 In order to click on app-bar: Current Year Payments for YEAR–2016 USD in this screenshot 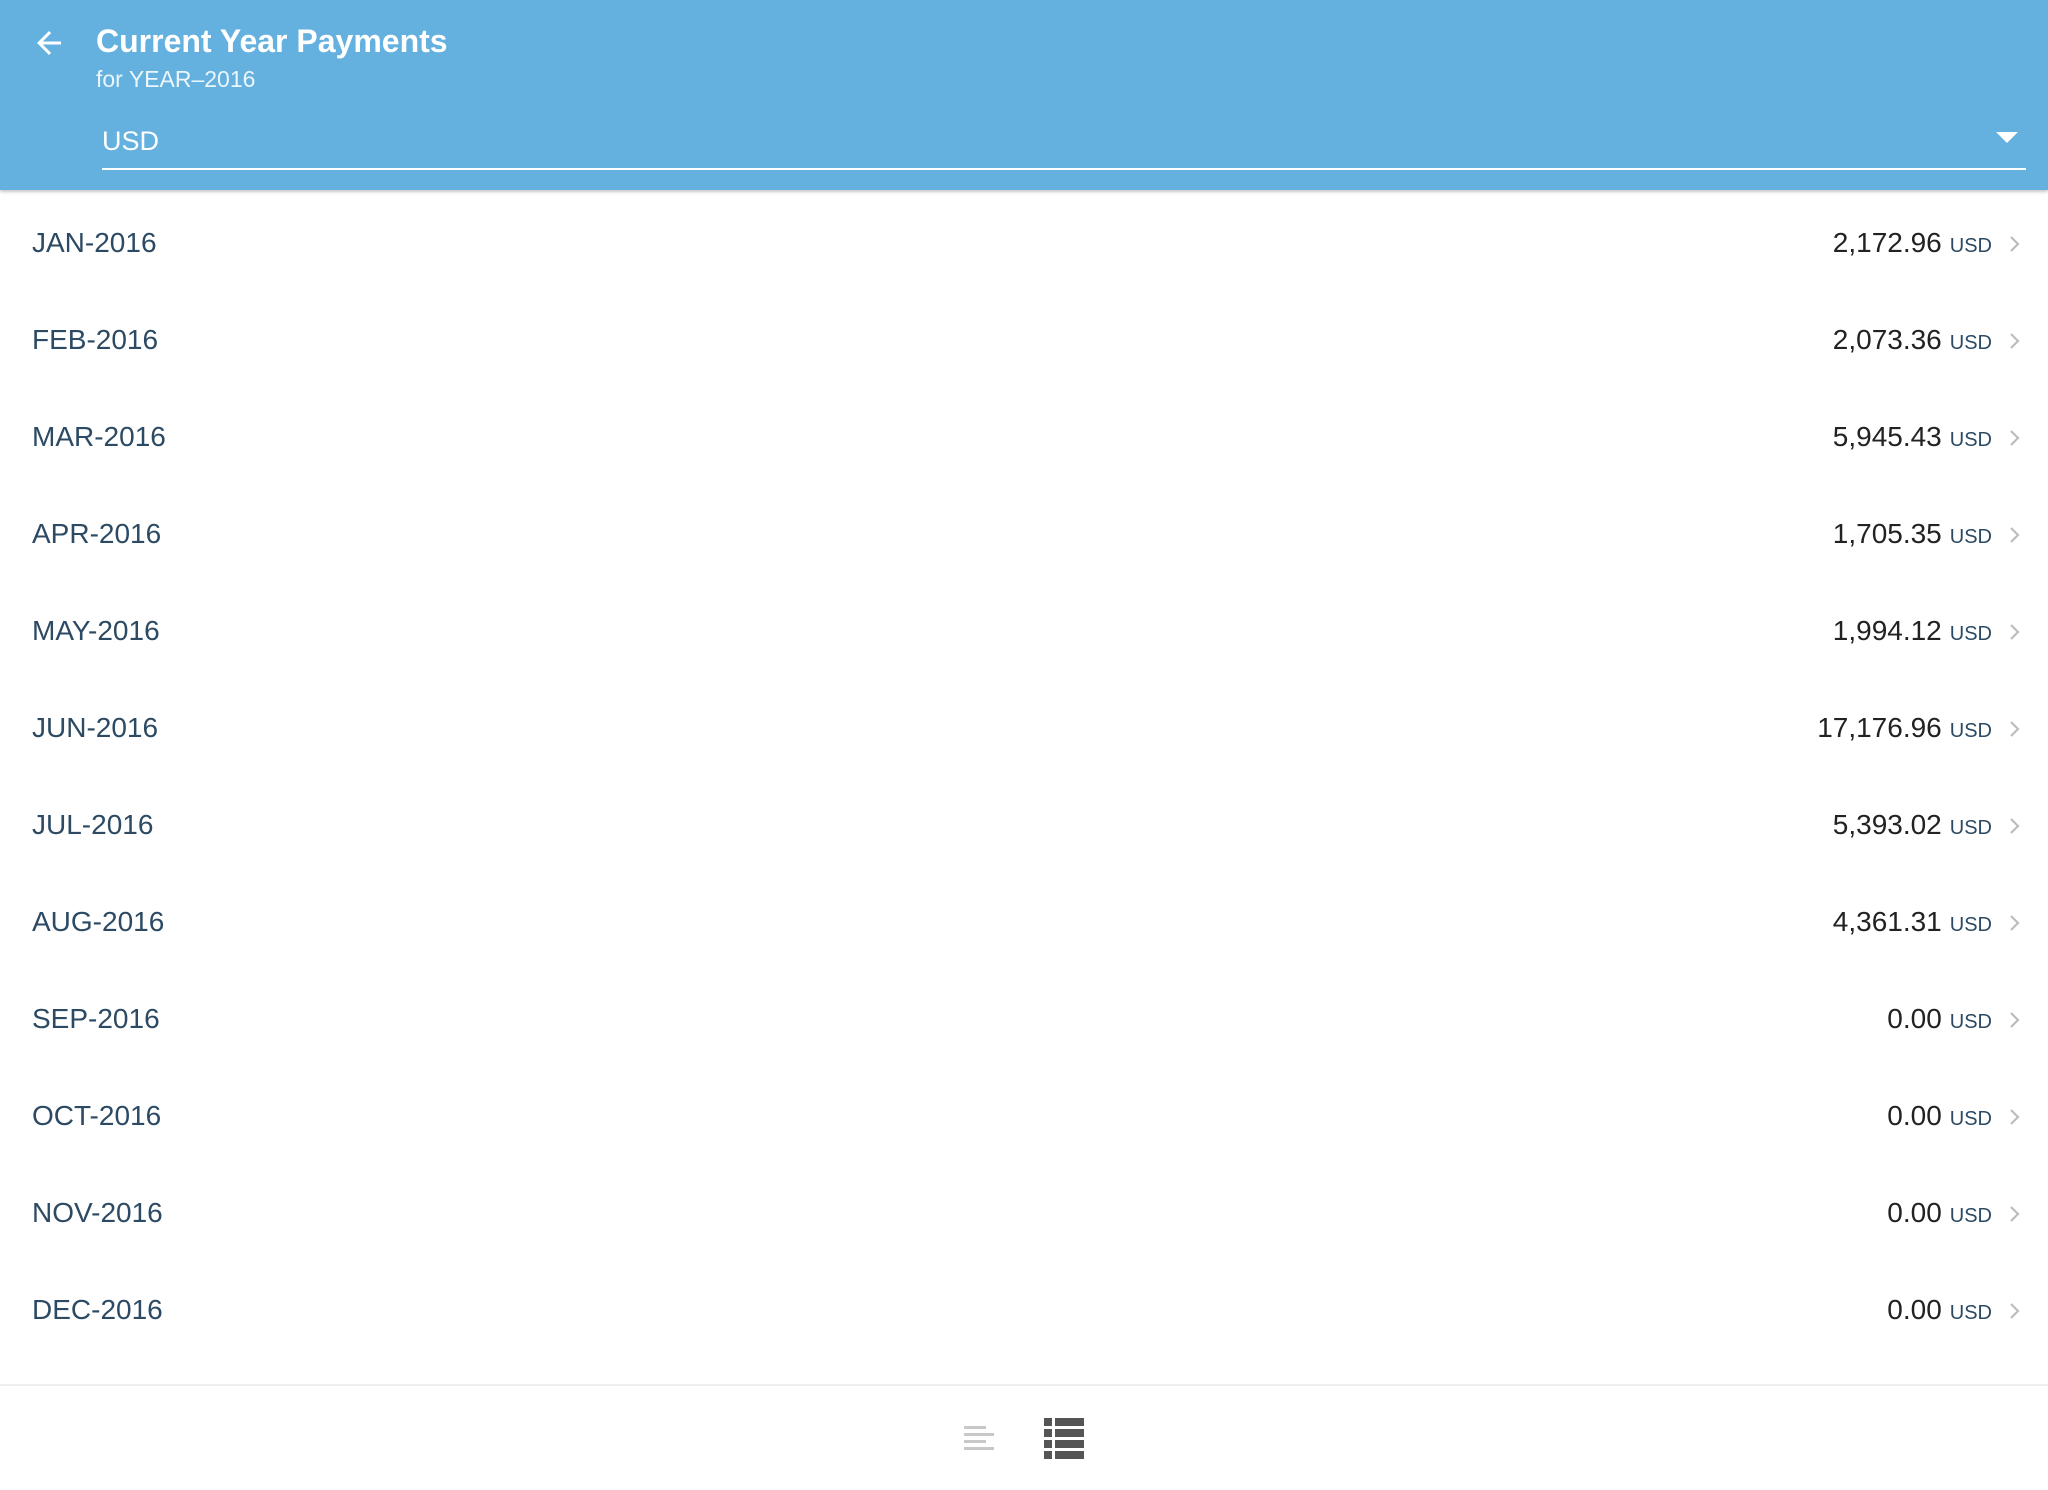, I will do `click(1024, 95)`.